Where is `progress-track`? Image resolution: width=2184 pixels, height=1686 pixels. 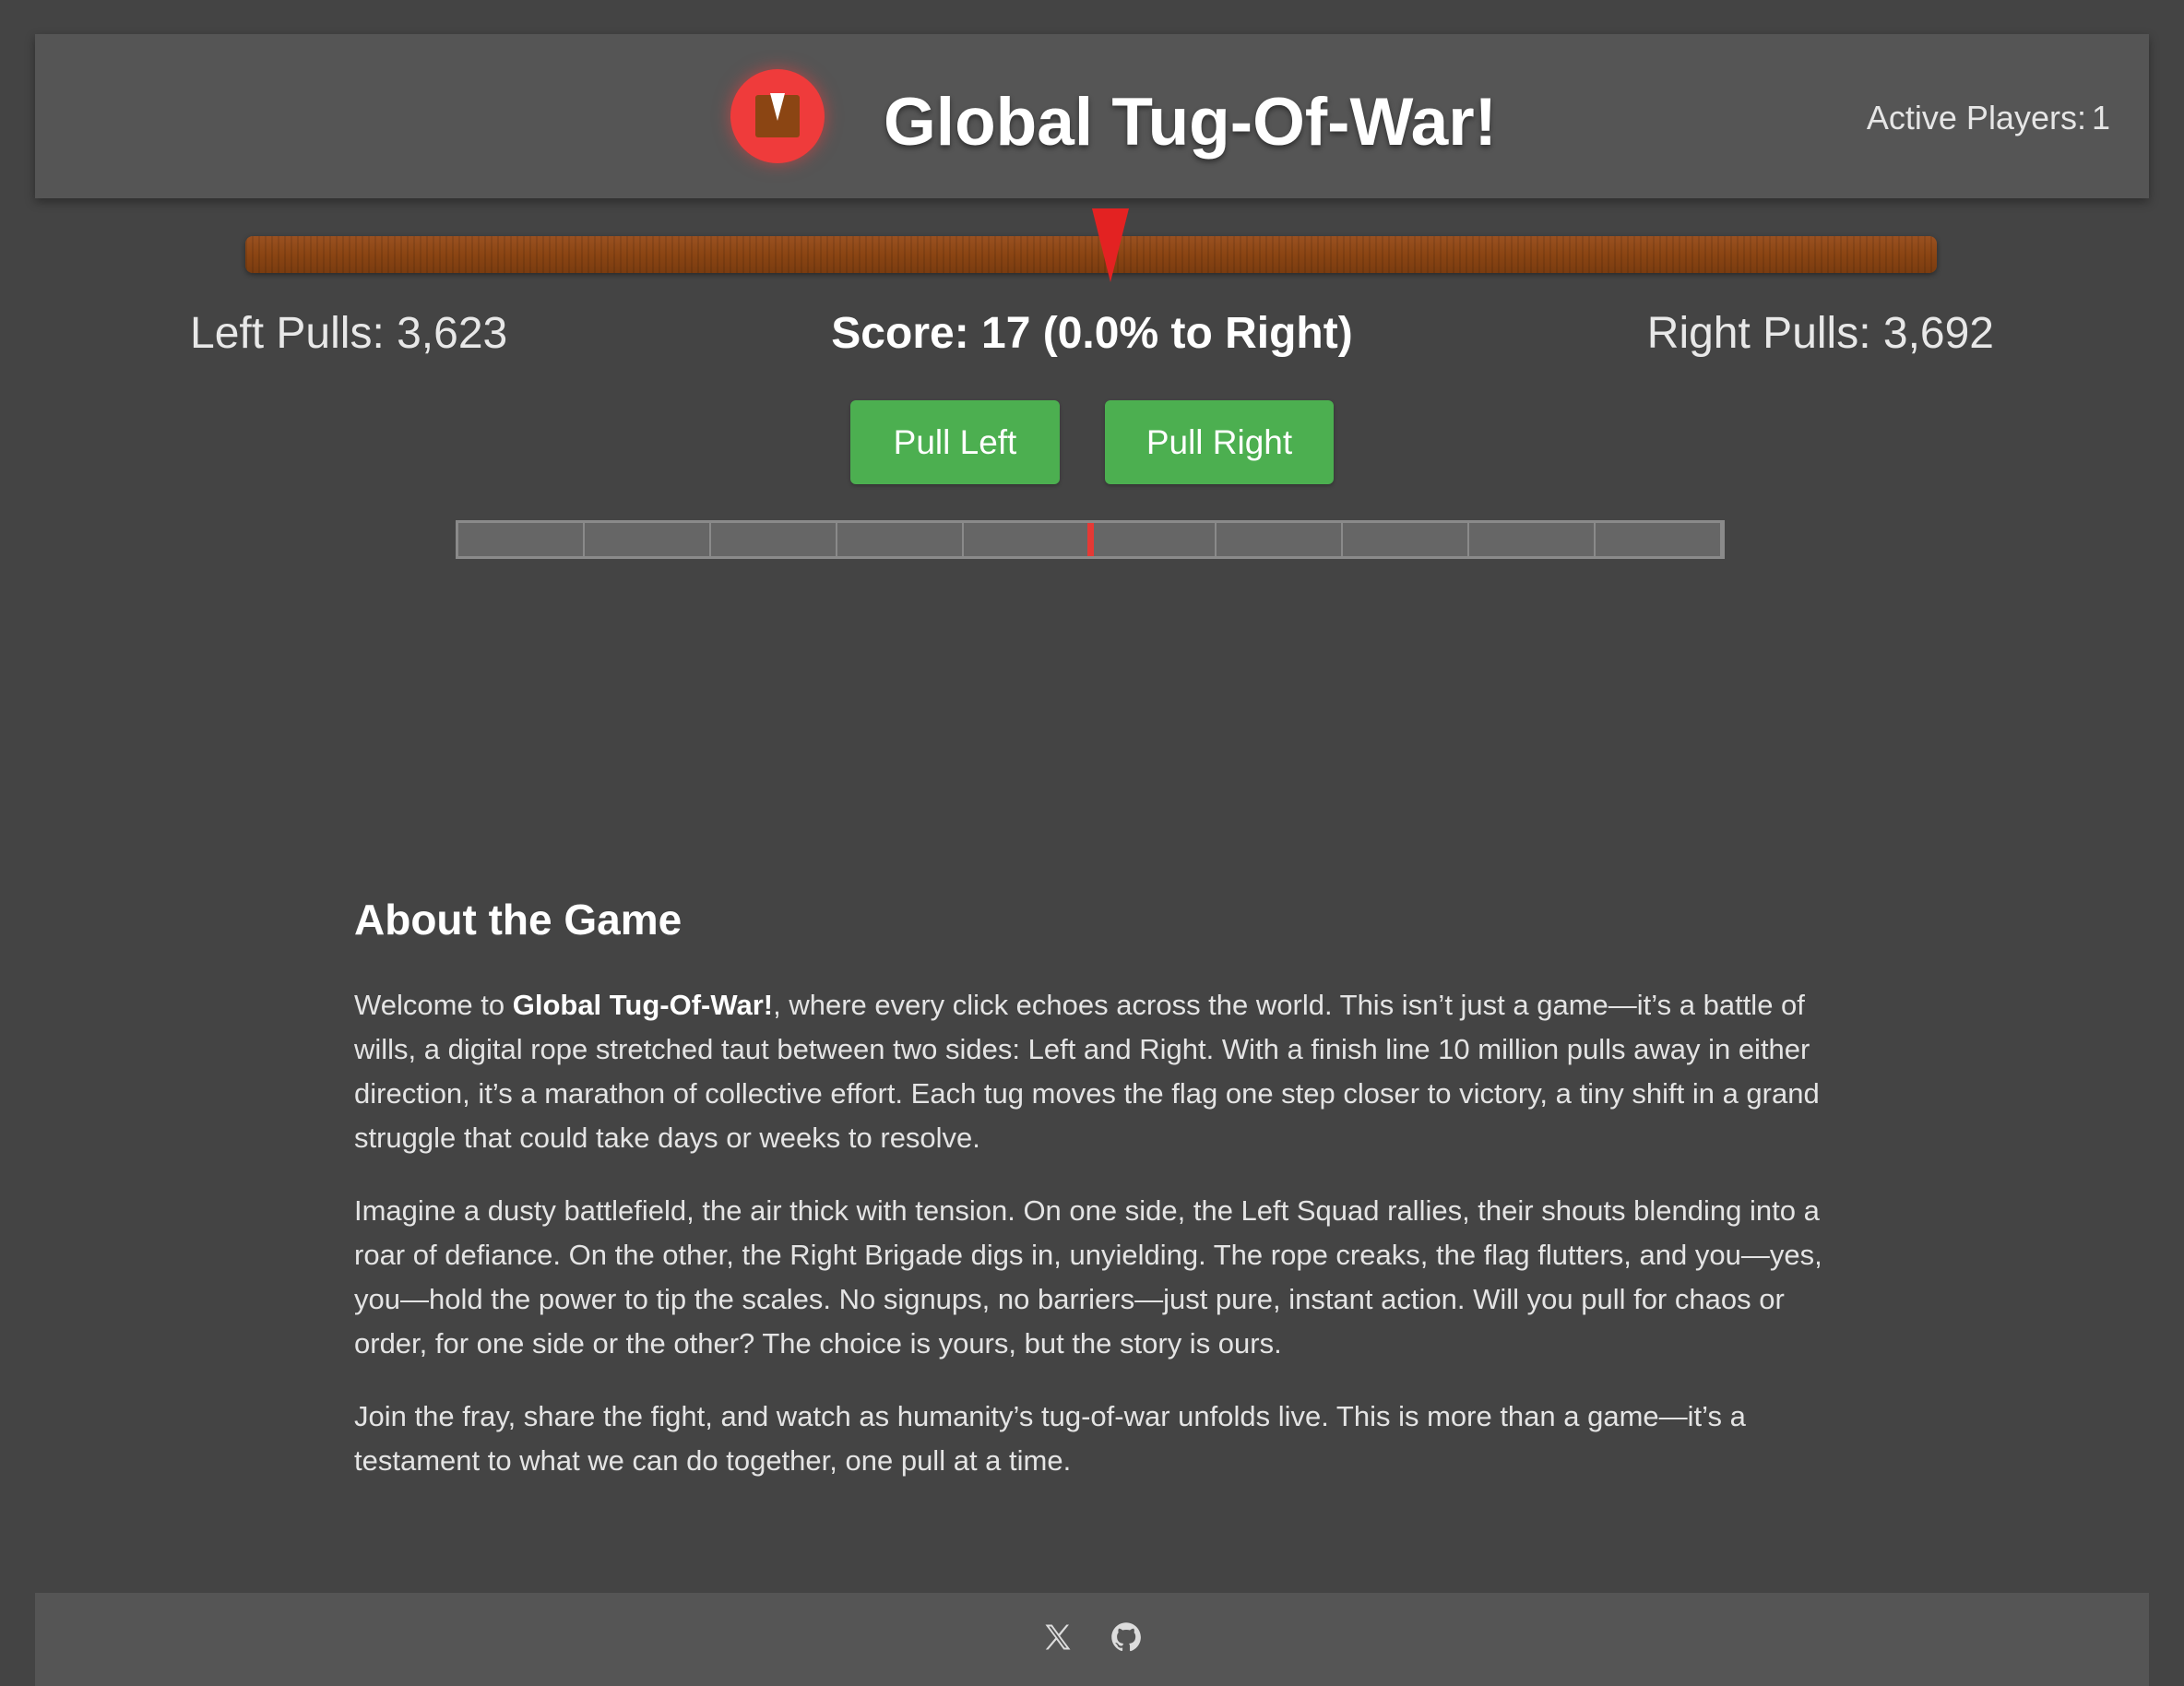 progress-track is located at coordinates (1090, 539).